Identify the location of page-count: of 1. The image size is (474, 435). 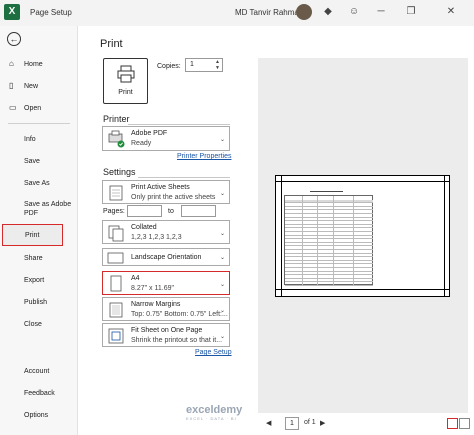
(310, 422).